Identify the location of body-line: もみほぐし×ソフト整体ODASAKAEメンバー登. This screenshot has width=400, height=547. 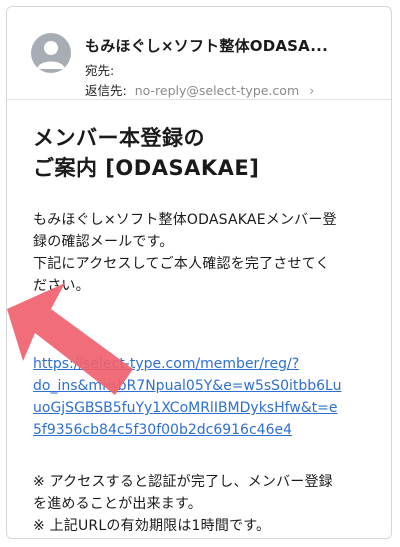
(185, 220).